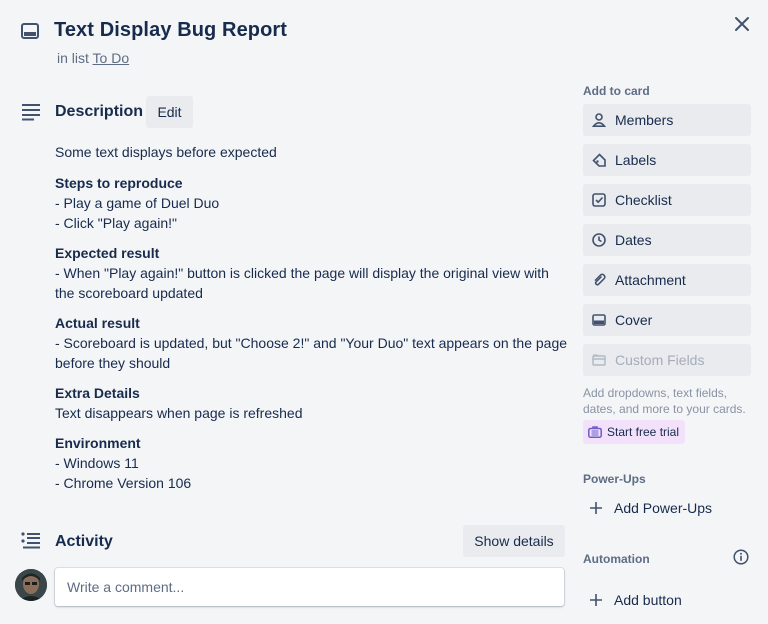 The height and width of the screenshot is (624, 768). Describe the element at coordinates (31, 541) in the screenshot. I see `activity-icon` at that location.